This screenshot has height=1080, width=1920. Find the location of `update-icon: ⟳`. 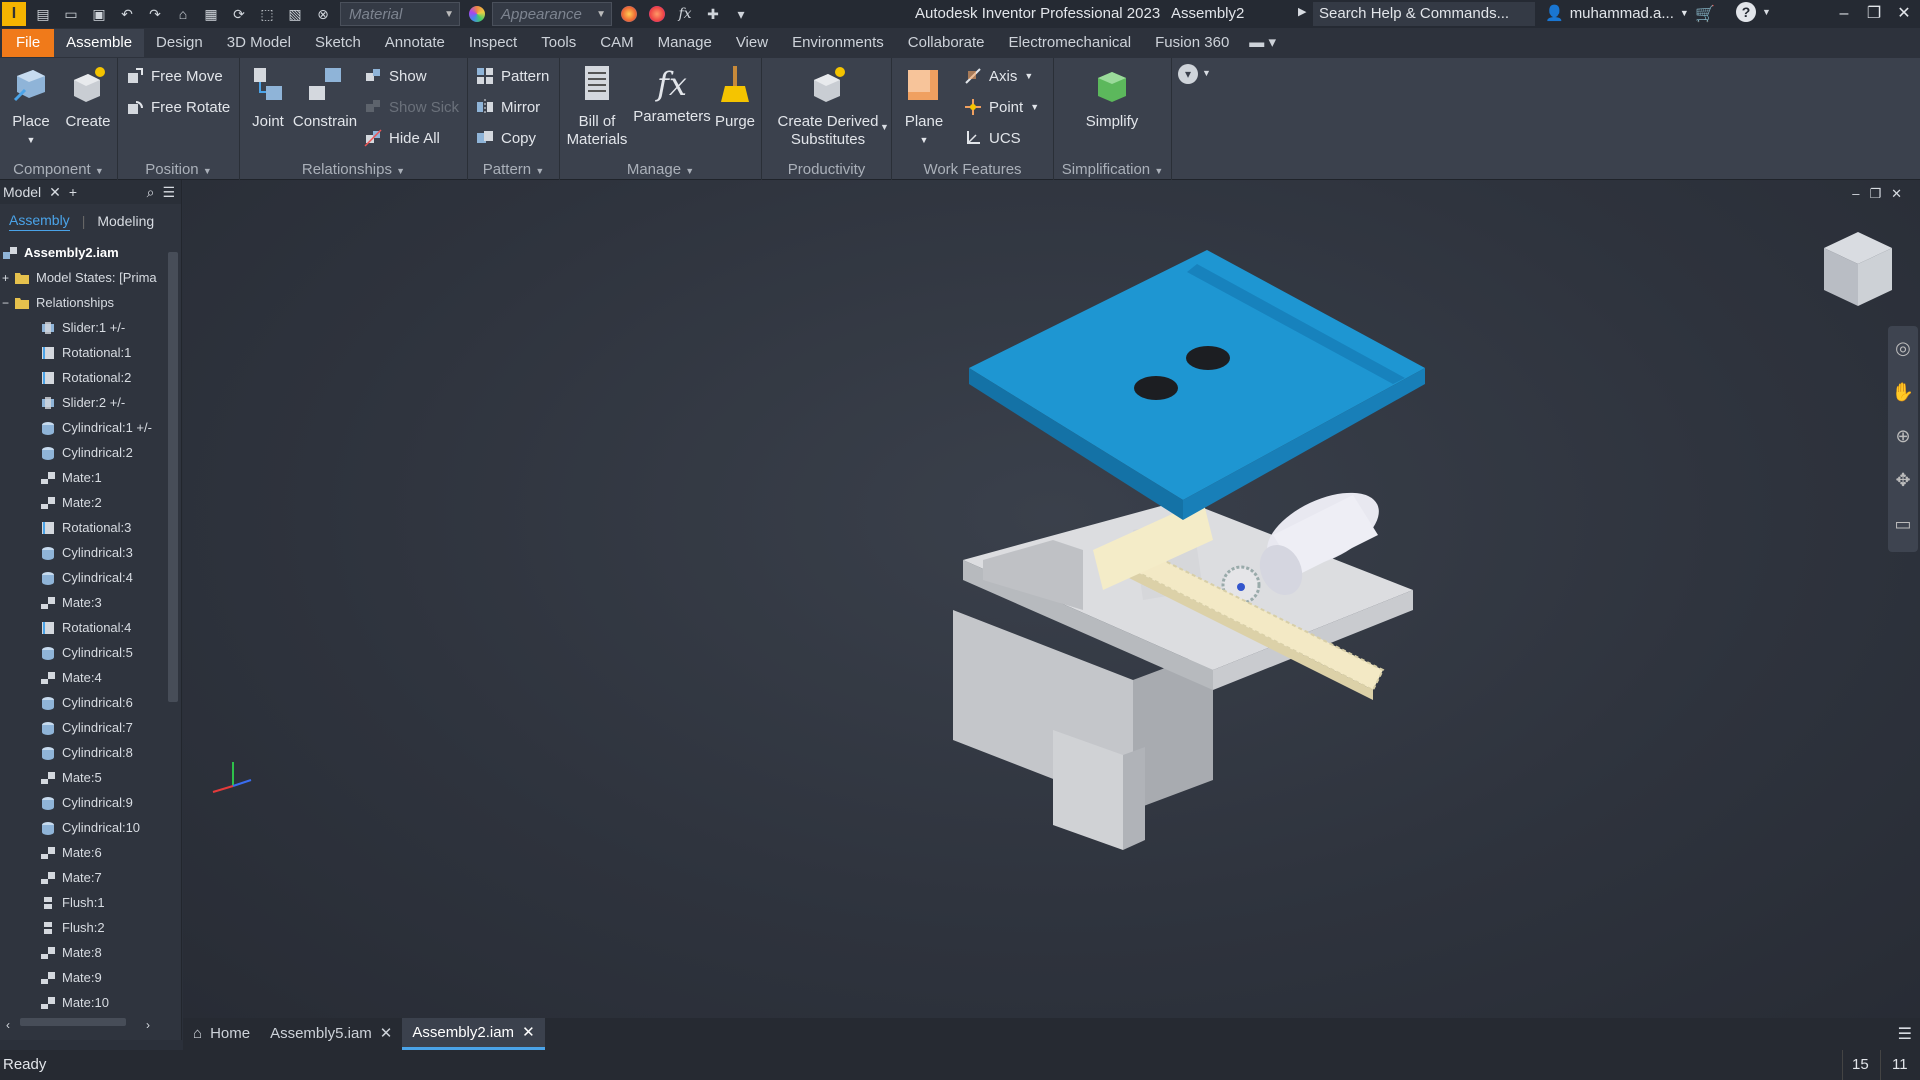

update-icon: ⟳ is located at coordinates (239, 14).